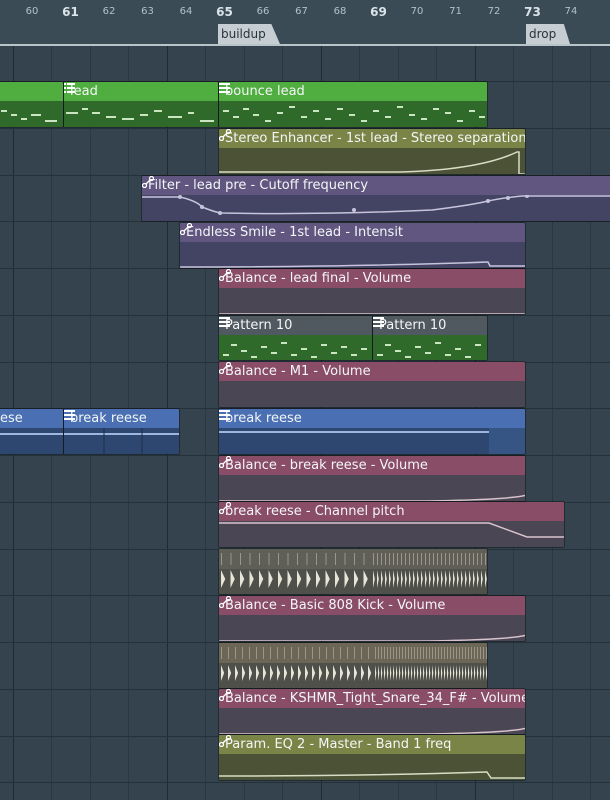 The height and width of the screenshot is (800, 610). What do you see at coordinates (372, 384) in the screenshot?
I see `clip-balance-m1: Balance - M1 - Volume` at bounding box center [372, 384].